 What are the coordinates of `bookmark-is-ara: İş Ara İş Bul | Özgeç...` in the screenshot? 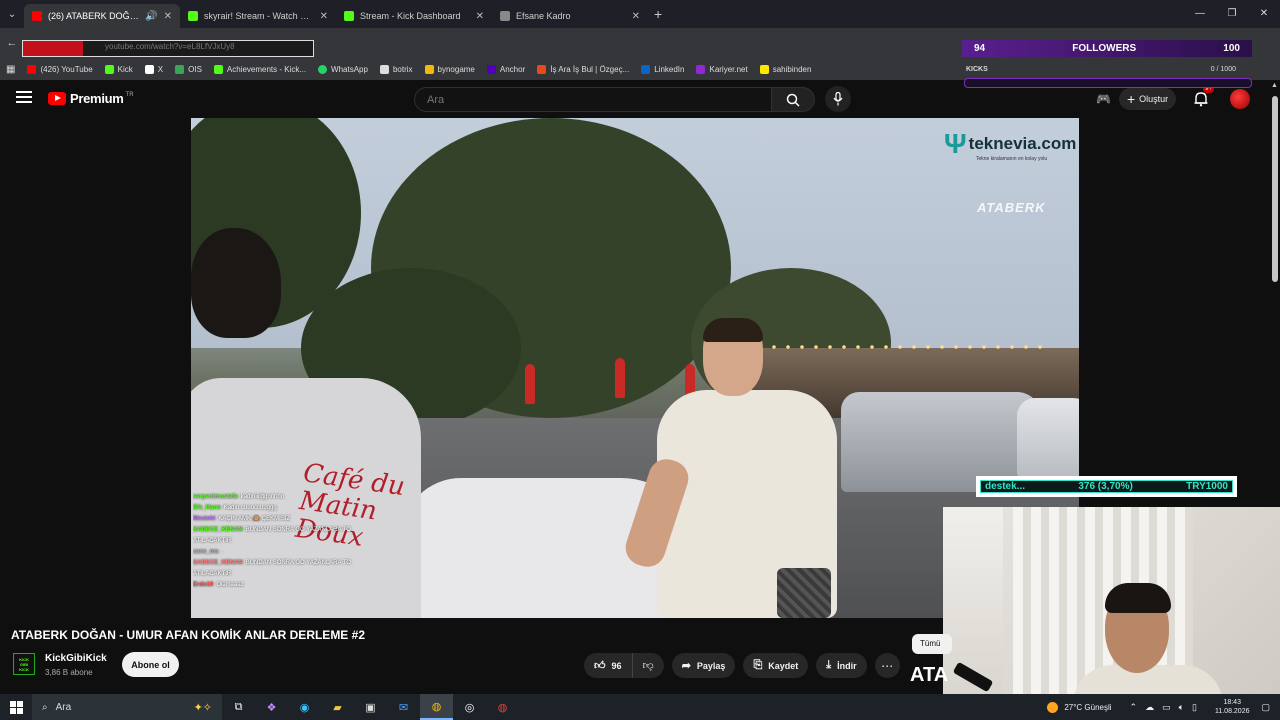 It's located at (583, 69).